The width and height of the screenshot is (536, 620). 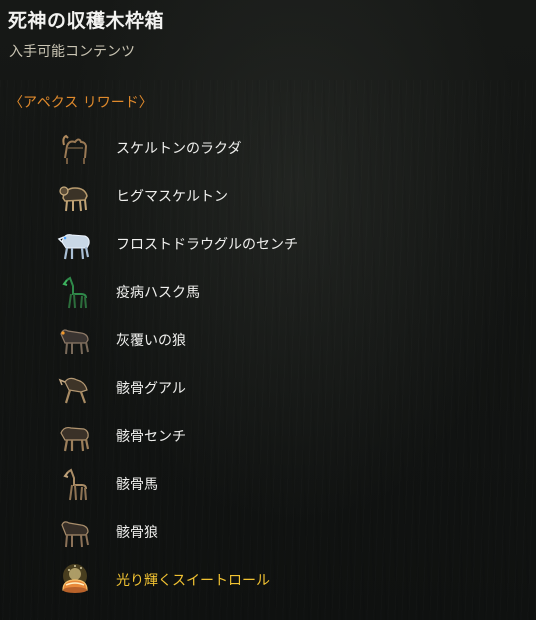 What do you see at coordinates (268, 148) in the screenshot?
I see `reward-item: スケルトンのラクダ` at bounding box center [268, 148].